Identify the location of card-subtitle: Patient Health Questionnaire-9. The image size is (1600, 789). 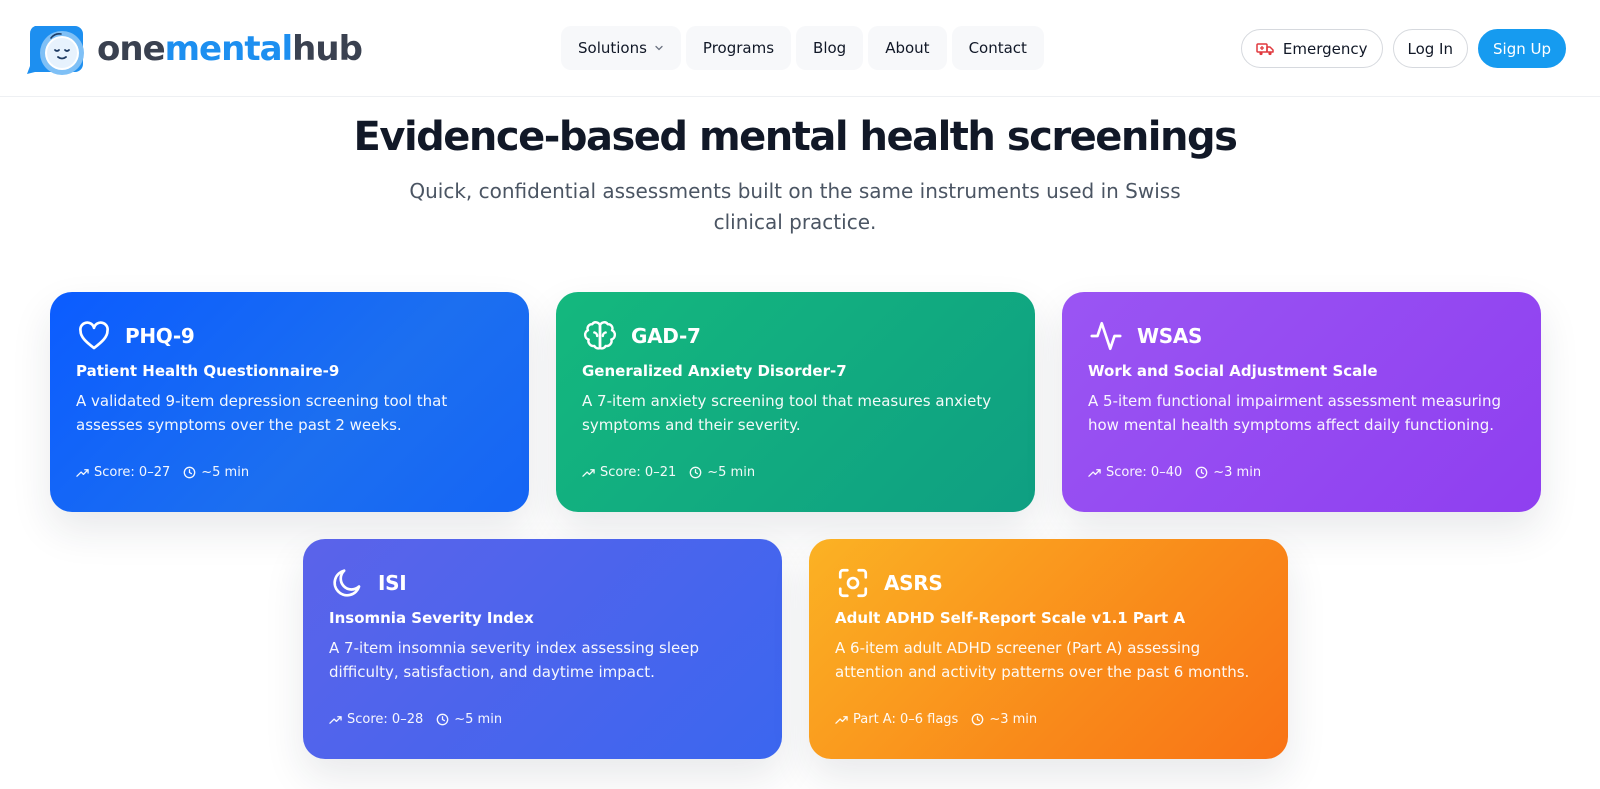
(208, 371).